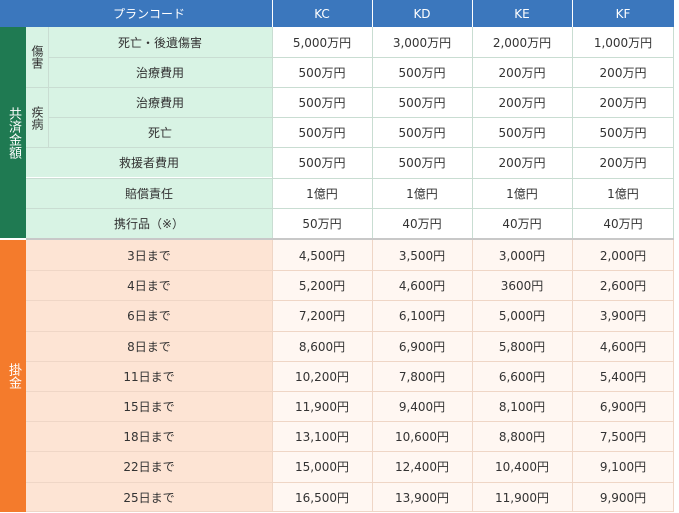 This screenshot has height=513, width=679. What do you see at coordinates (149, 255) in the screenshot?
I see `premium-row-label: 3日まで` at bounding box center [149, 255].